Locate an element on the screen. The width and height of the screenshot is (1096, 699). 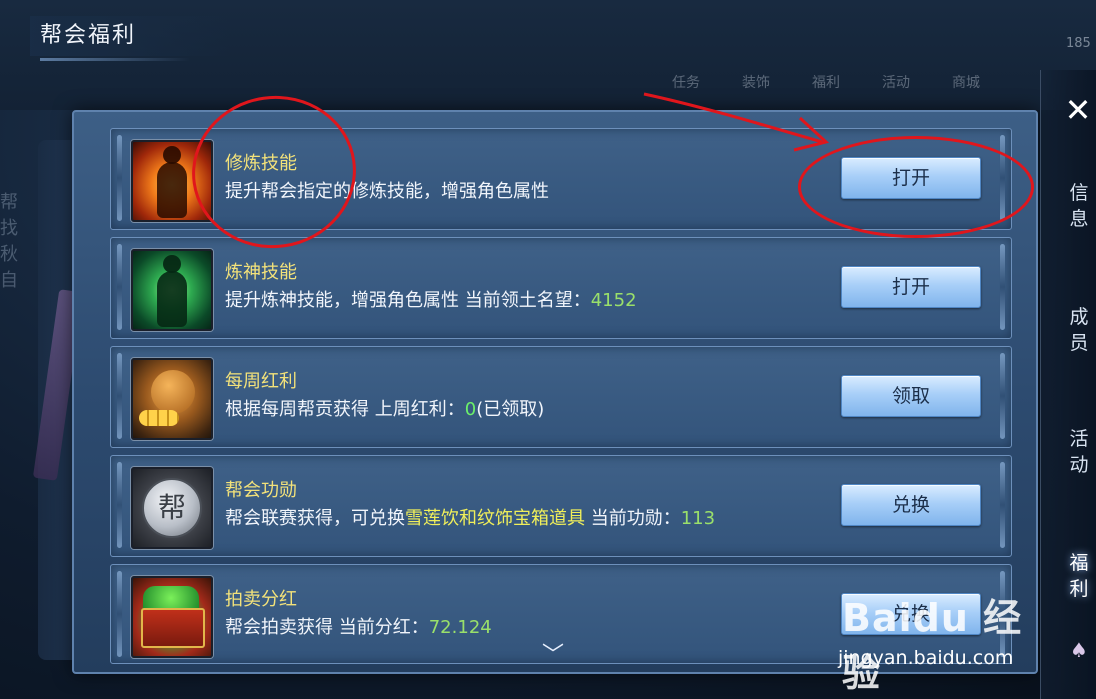
welfare-row-weekly-bonus: 每周红利 根据每周帮贡获得 上周红利：0(已领取) 领取 is located at coordinates (561, 397).